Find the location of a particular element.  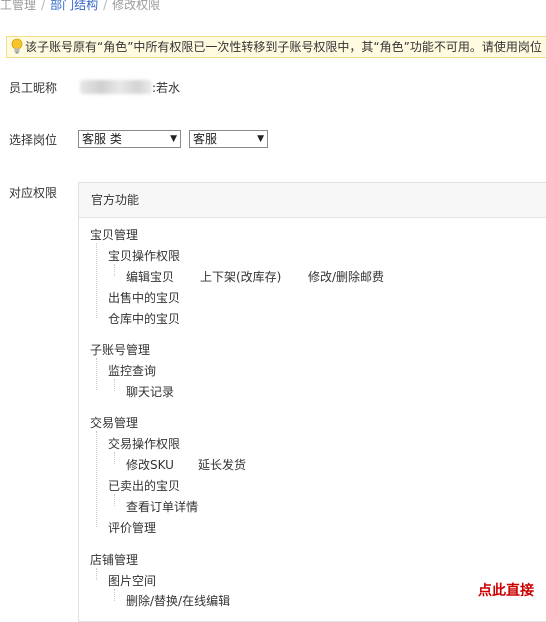

position-label: 选择岗位 is located at coordinates (33, 140).